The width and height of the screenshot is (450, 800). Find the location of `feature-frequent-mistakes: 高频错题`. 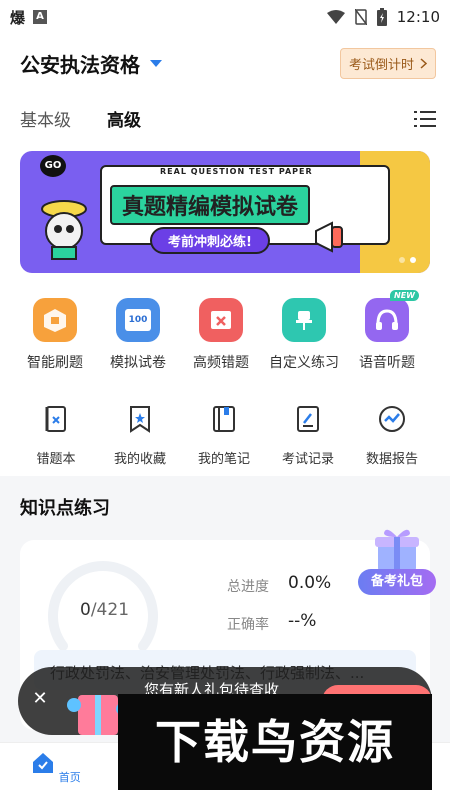

feature-frequent-mistakes: 高频错题 is located at coordinates (221, 335).